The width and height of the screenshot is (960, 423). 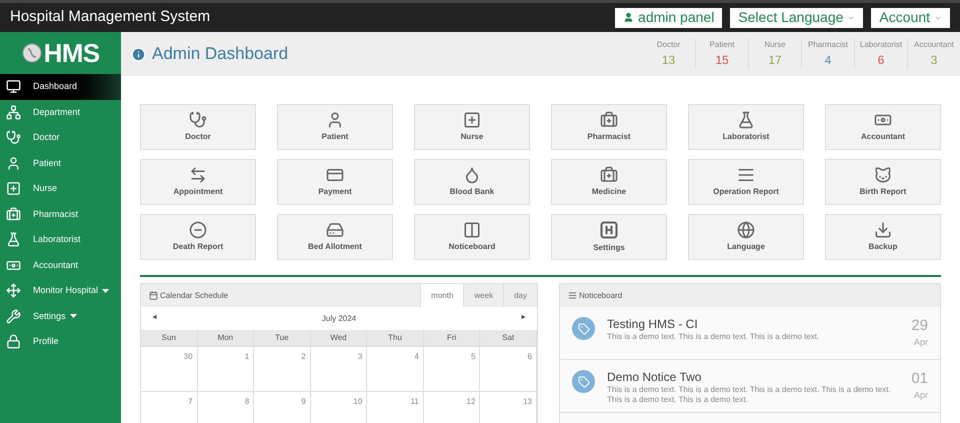 What do you see at coordinates (828, 45) in the screenshot?
I see `stat-label: Pharmacist` at bounding box center [828, 45].